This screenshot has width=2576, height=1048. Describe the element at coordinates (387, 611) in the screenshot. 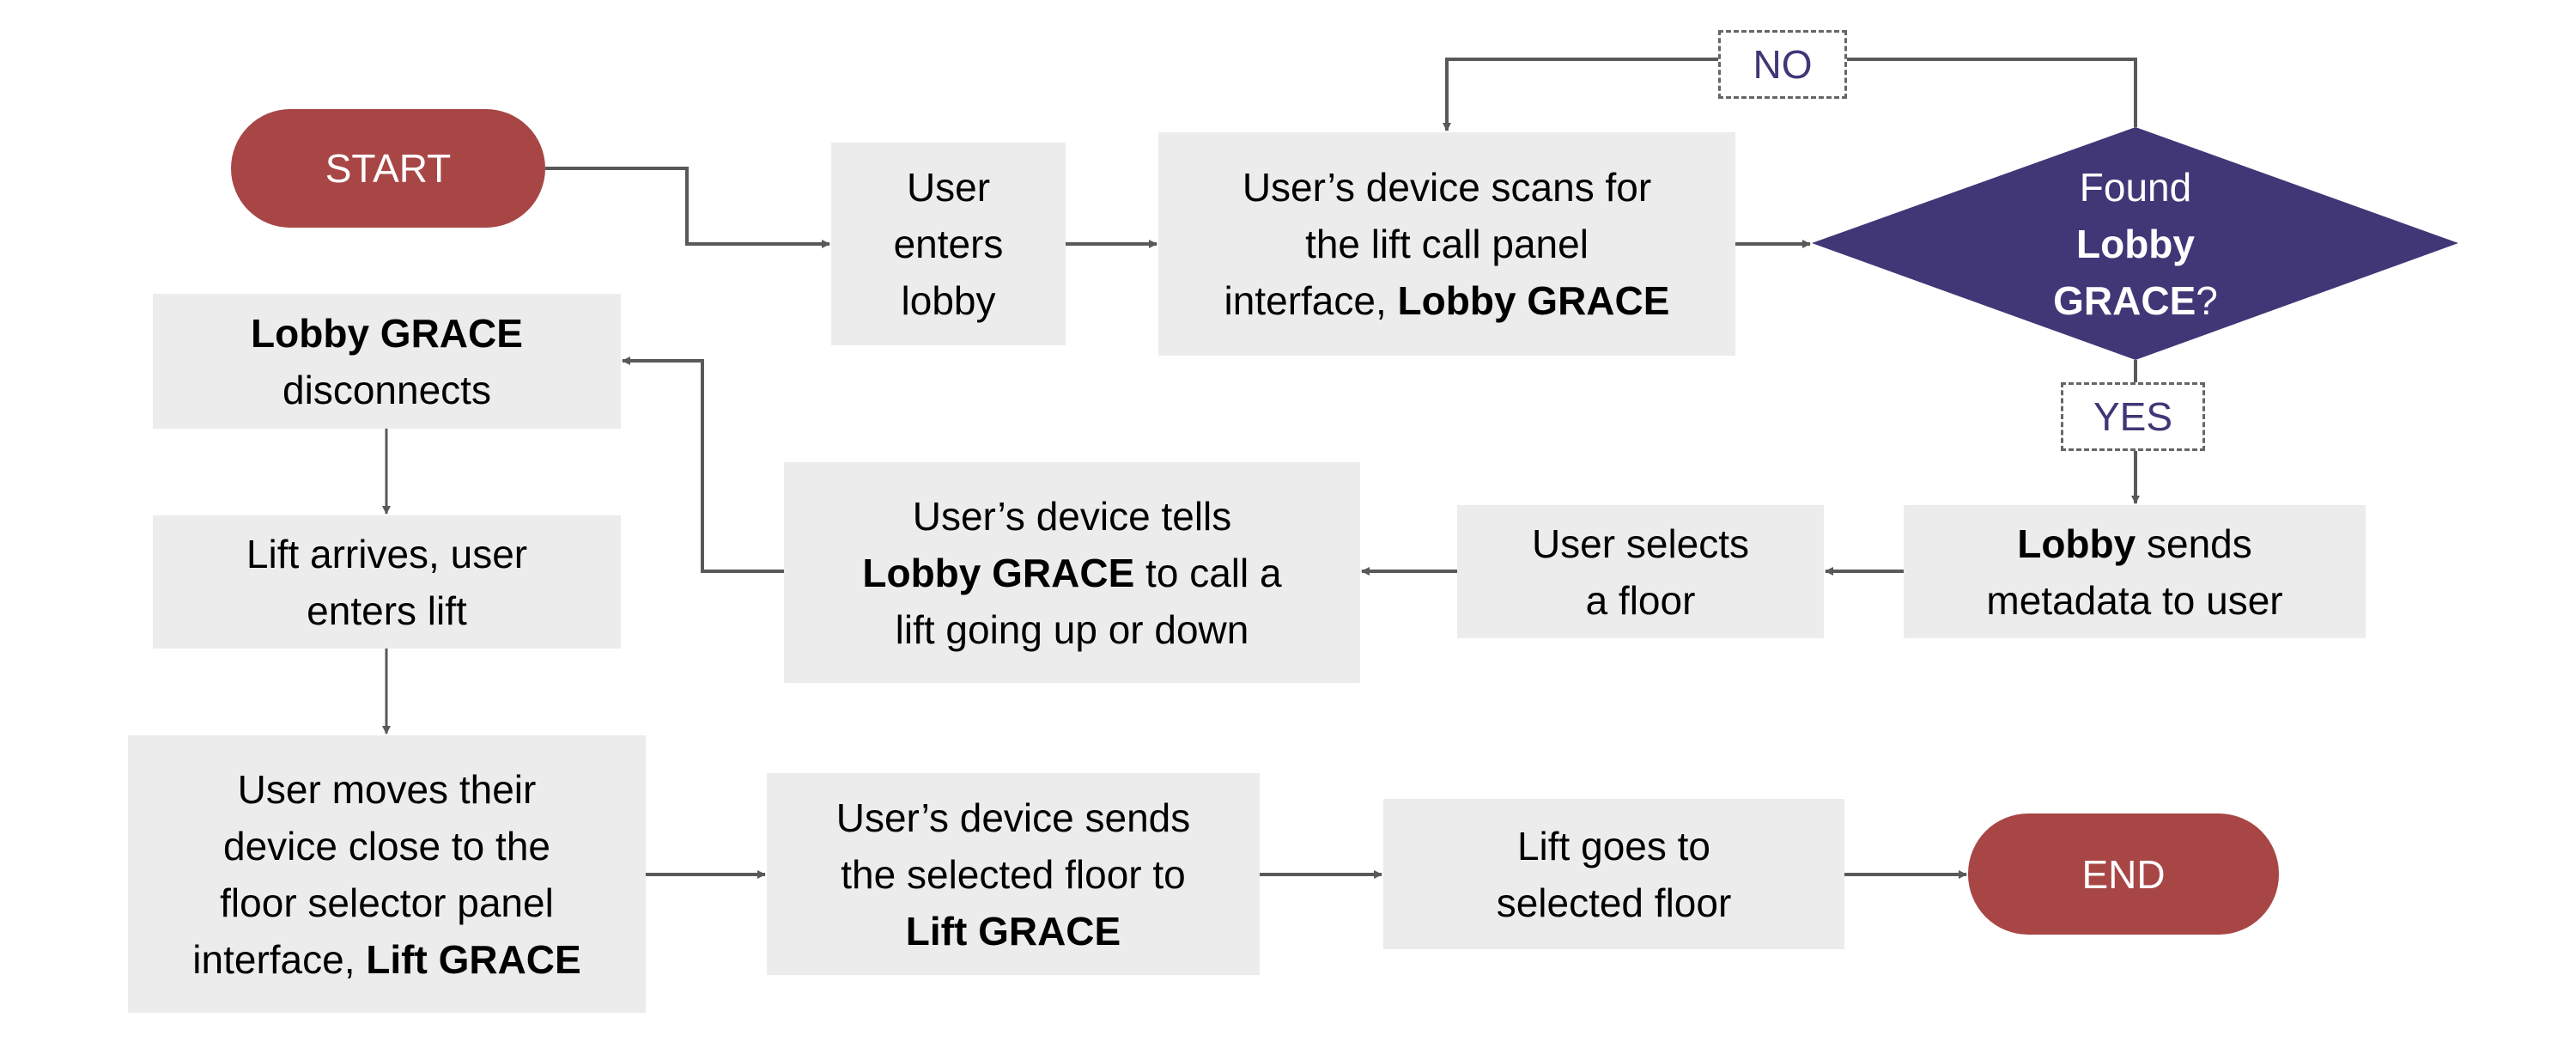

I see `text: enters lift` at that location.